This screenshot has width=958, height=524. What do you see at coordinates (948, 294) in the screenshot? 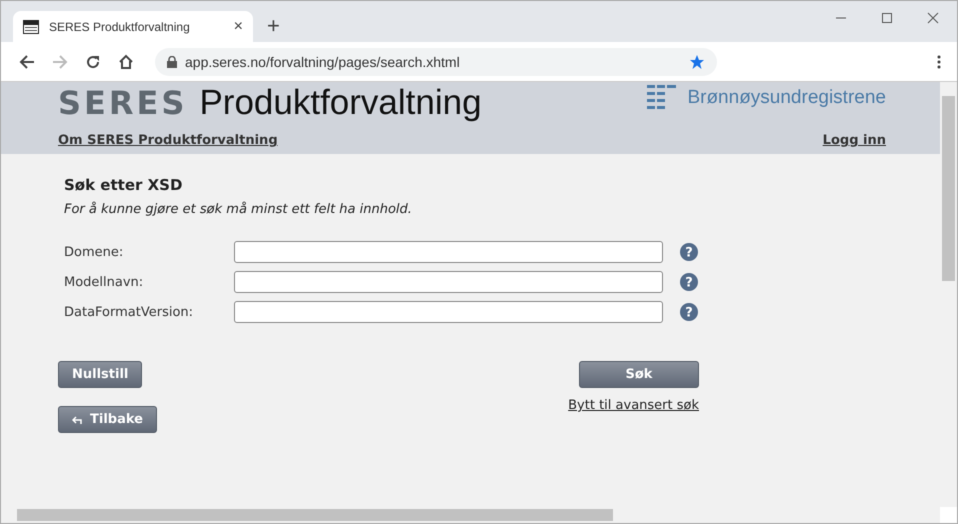
I see `vertical-scrollbar` at bounding box center [948, 294].